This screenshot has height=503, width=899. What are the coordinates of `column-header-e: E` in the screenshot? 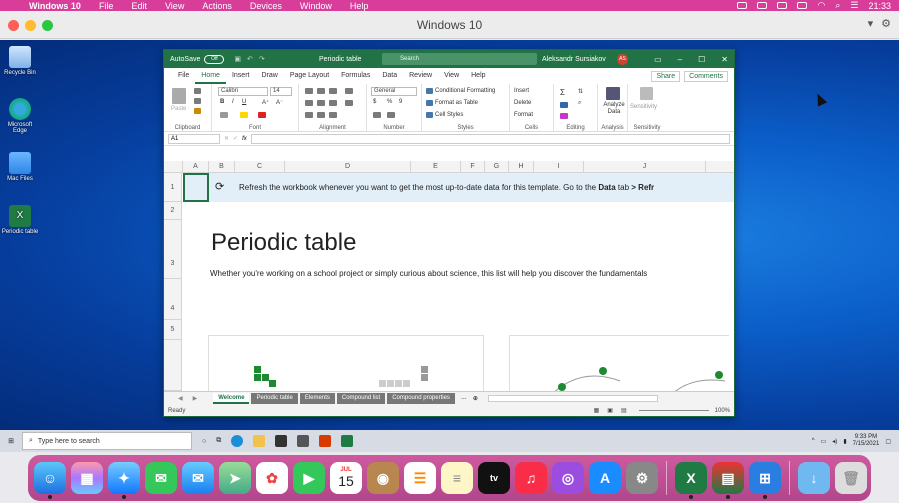 It's located at (436, 167).